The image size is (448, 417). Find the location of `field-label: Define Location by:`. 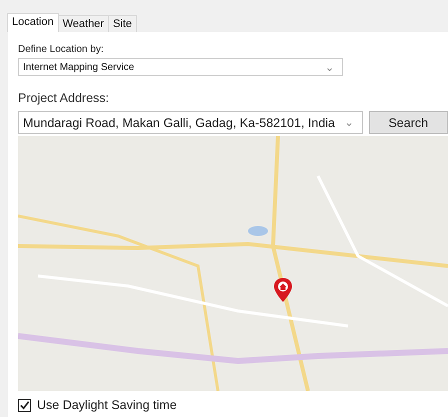

field-label: Define Location by: is located at coordinates (61, 49).